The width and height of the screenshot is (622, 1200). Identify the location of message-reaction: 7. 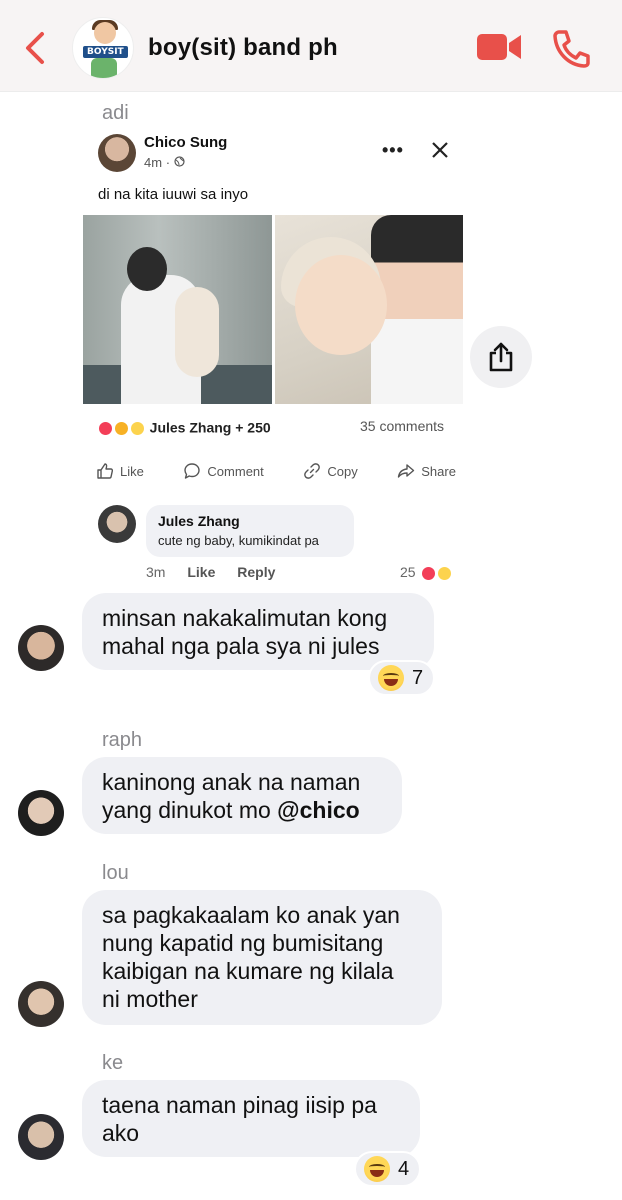
(402, 678).